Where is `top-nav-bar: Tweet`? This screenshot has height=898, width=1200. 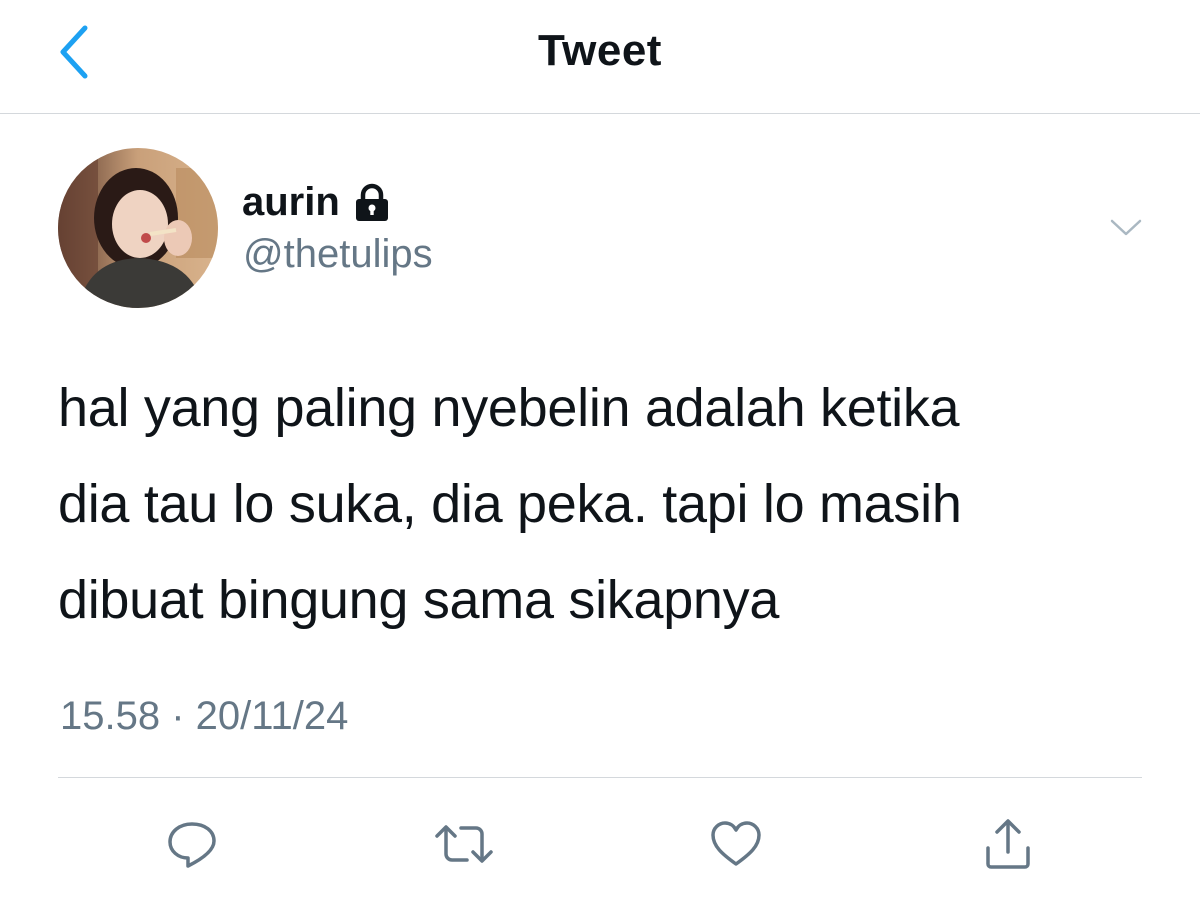 top-nav-bar: Tweet is located at coordinates (600, 57).